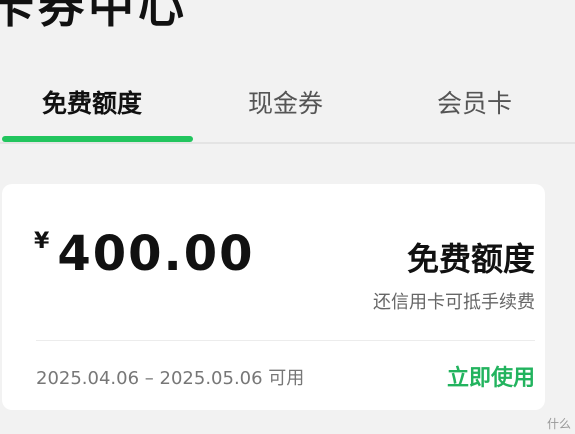  Describe the element at coordinates (42, 241) in the screenshot. I see `currency-symbol: ¥` at that location.